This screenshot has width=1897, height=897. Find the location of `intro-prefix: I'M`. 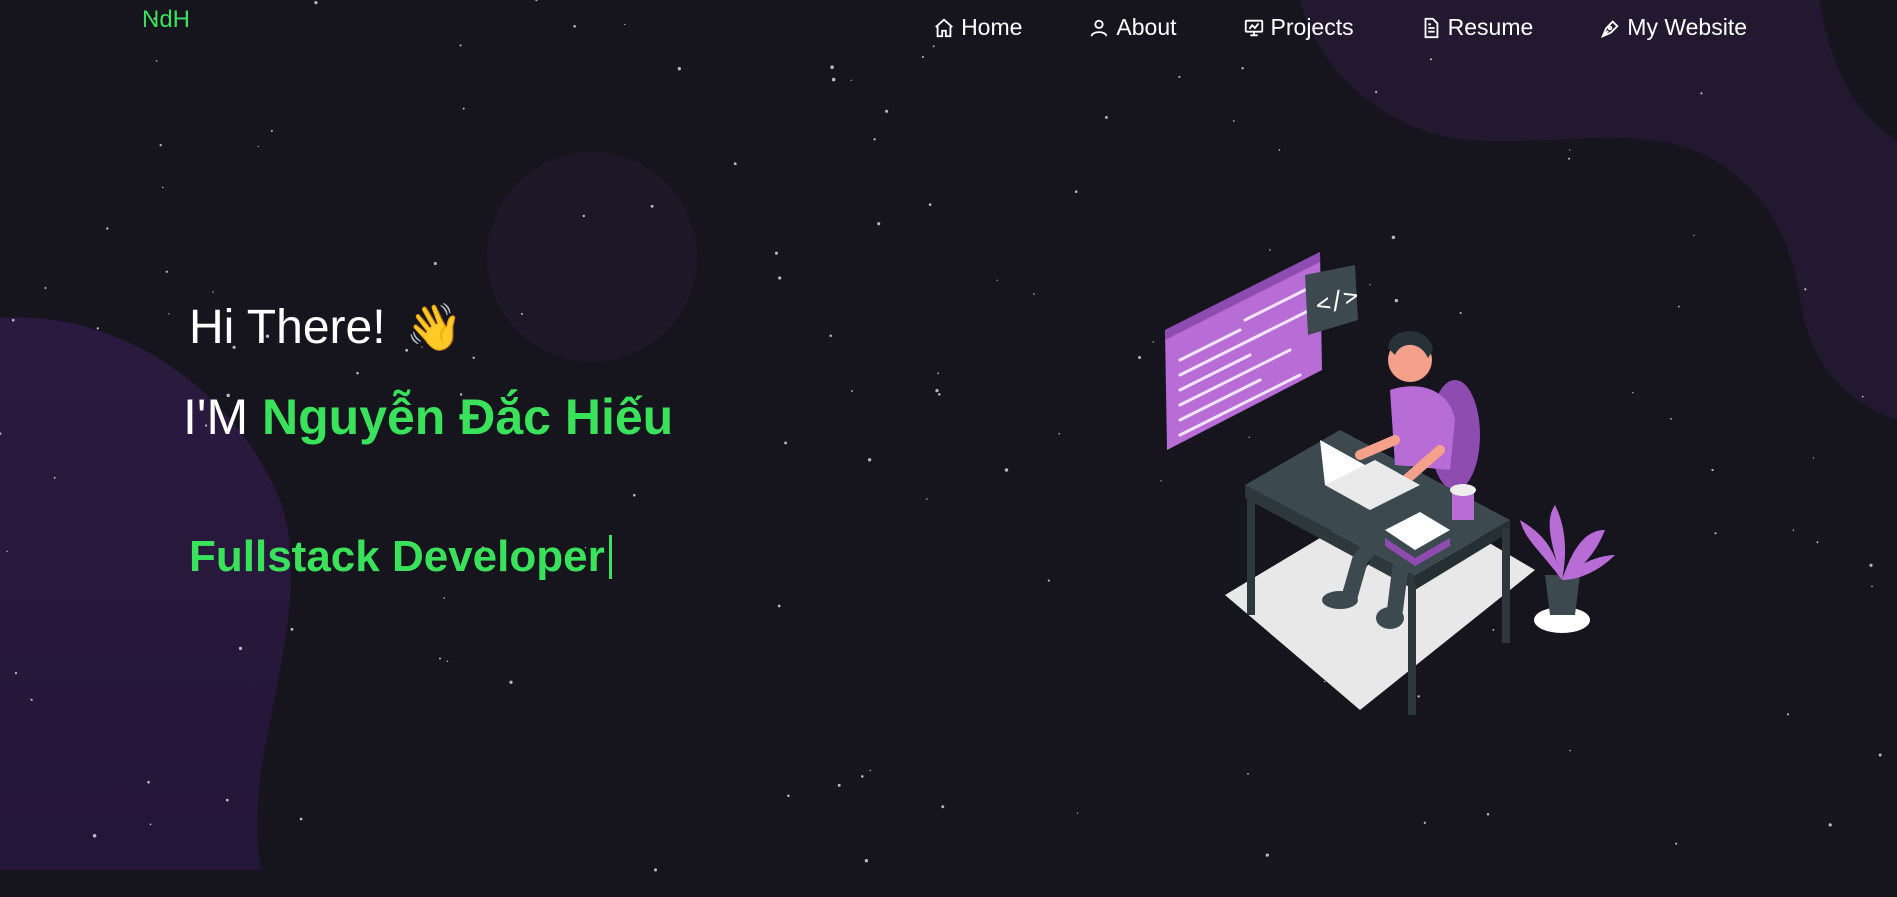

intro-prefix: I'M is located at coordinates (216, 417).